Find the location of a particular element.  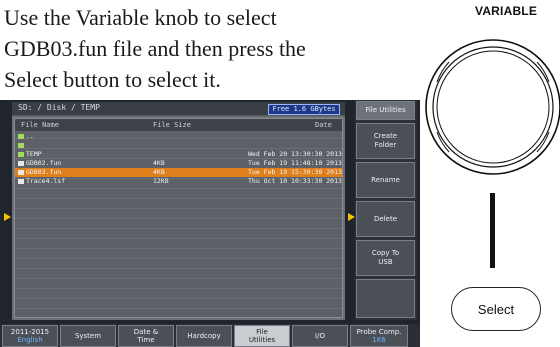

file-name: Trace4.lsf is located at coordinates (46, 181).